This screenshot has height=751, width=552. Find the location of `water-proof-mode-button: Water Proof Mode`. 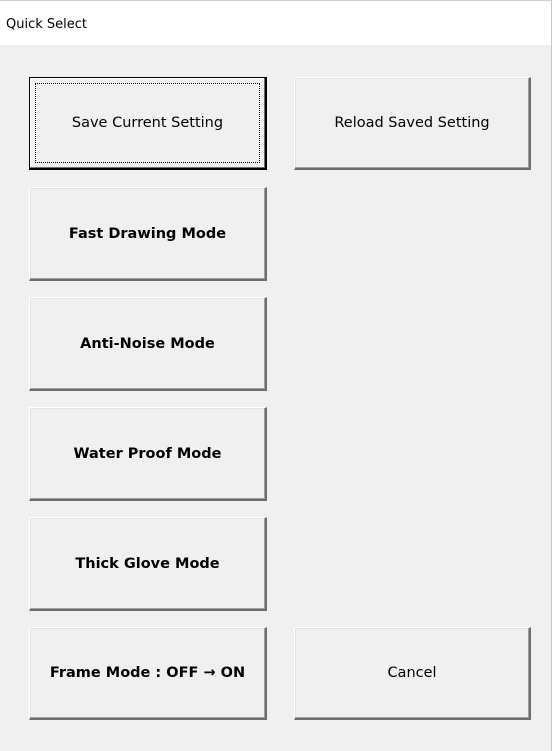

water-proof-mode-button: Water Proof Mode is located at coordinates (148, 454).